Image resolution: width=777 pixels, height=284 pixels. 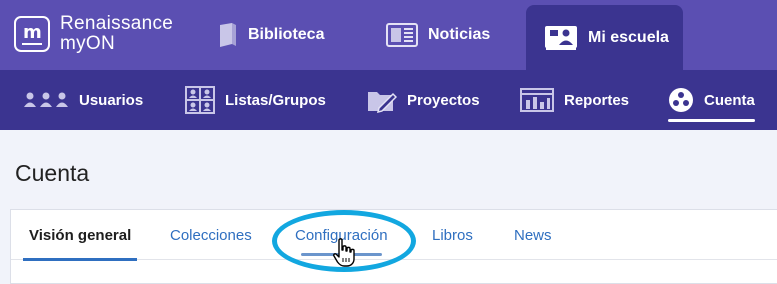 What do you see at coordinates (200, 100) in the screenshot?
I see `groups-icon` at bounding box center [200, 100].